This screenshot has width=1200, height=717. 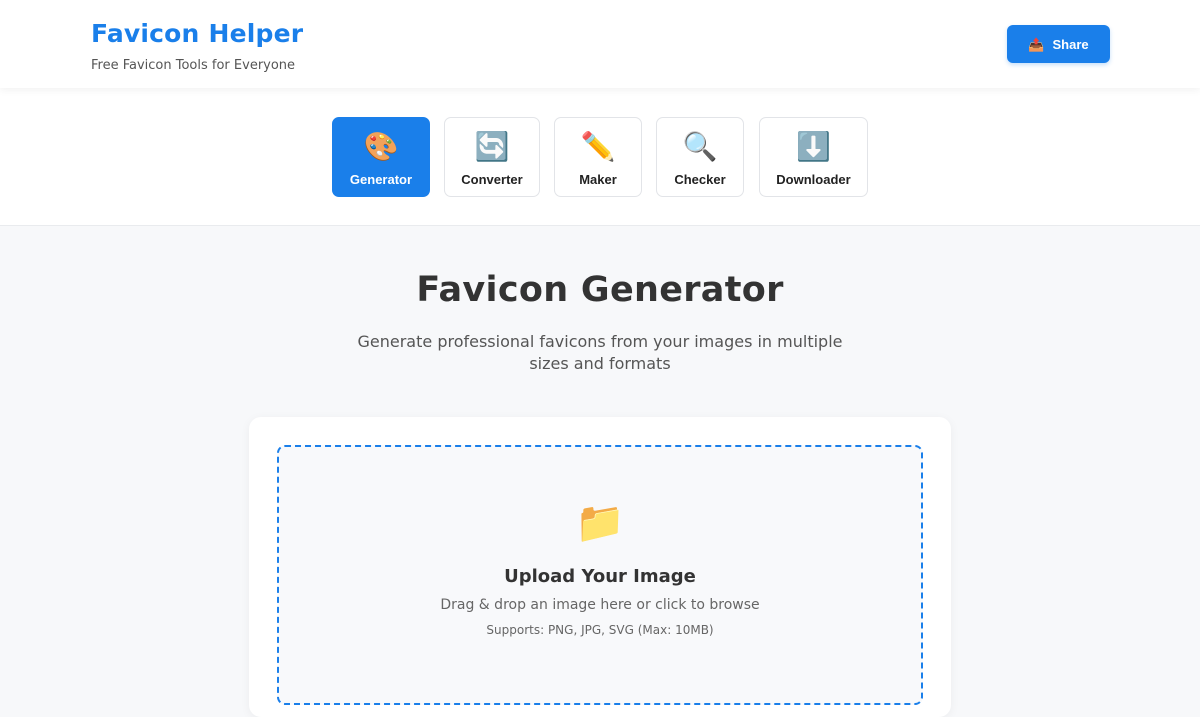 I want to click on site-subtitle: Free Favicon Tools for Everyone, so click(x=193, y=65).